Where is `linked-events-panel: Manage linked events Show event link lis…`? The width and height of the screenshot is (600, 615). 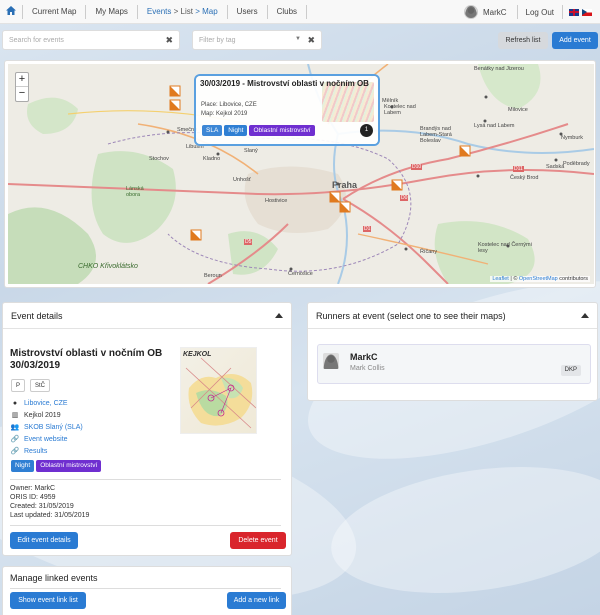
linked-events-panel: Manage linked events Show event link lis… is located at coordinates (147, 590).